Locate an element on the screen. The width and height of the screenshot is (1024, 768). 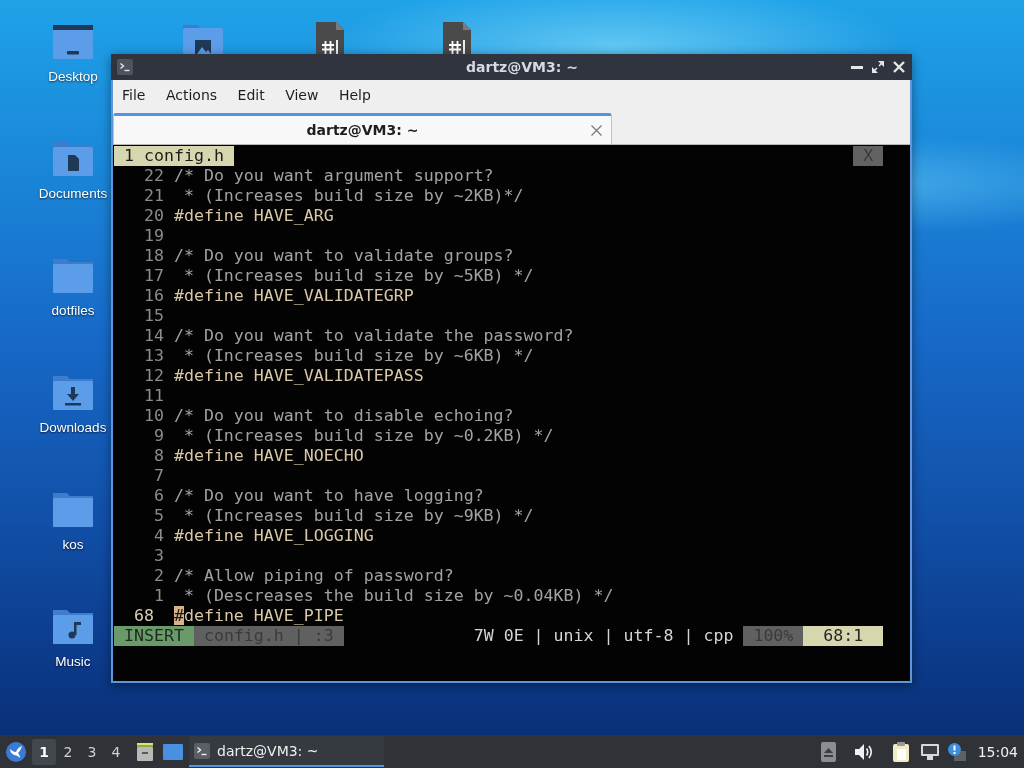
line-number: 4 is located at coordinates (158, 536).